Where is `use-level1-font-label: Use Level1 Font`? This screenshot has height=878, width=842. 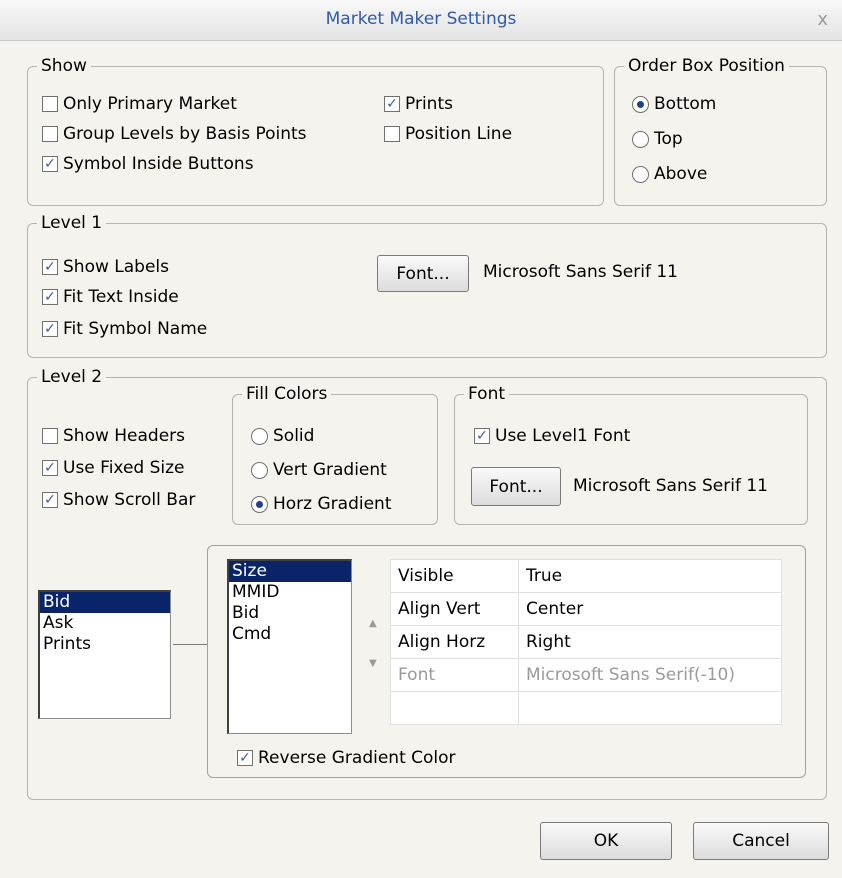 use-level1-font-label: Use Level1 Font is located at coordinates (563, 436).